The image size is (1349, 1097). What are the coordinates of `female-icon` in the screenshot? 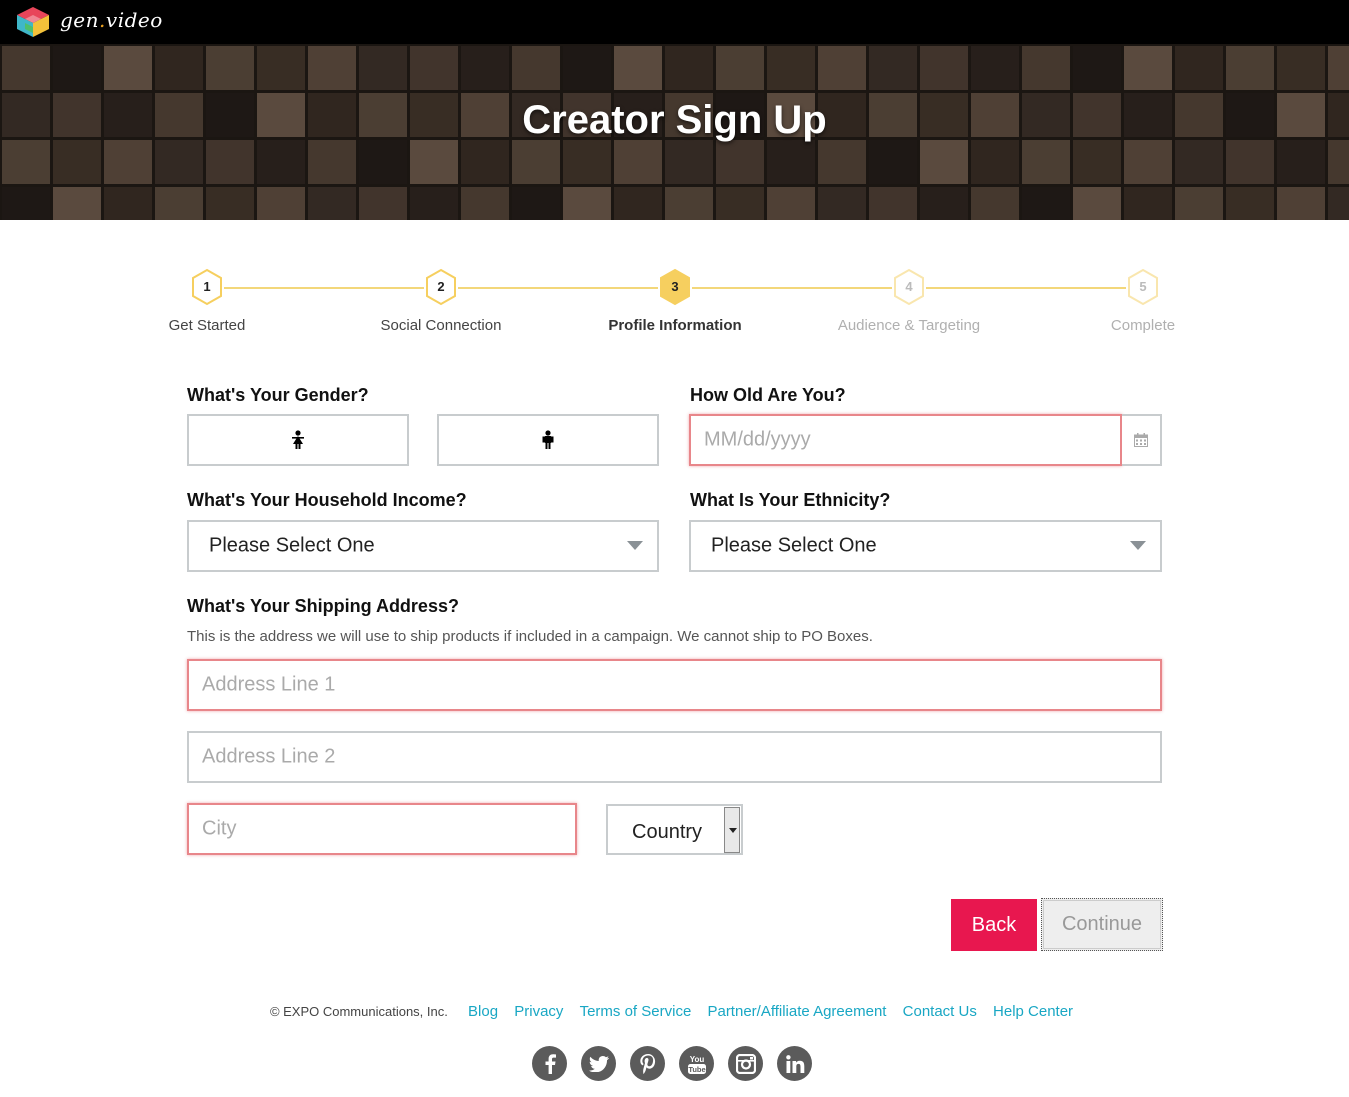 It's located at (298, 439).